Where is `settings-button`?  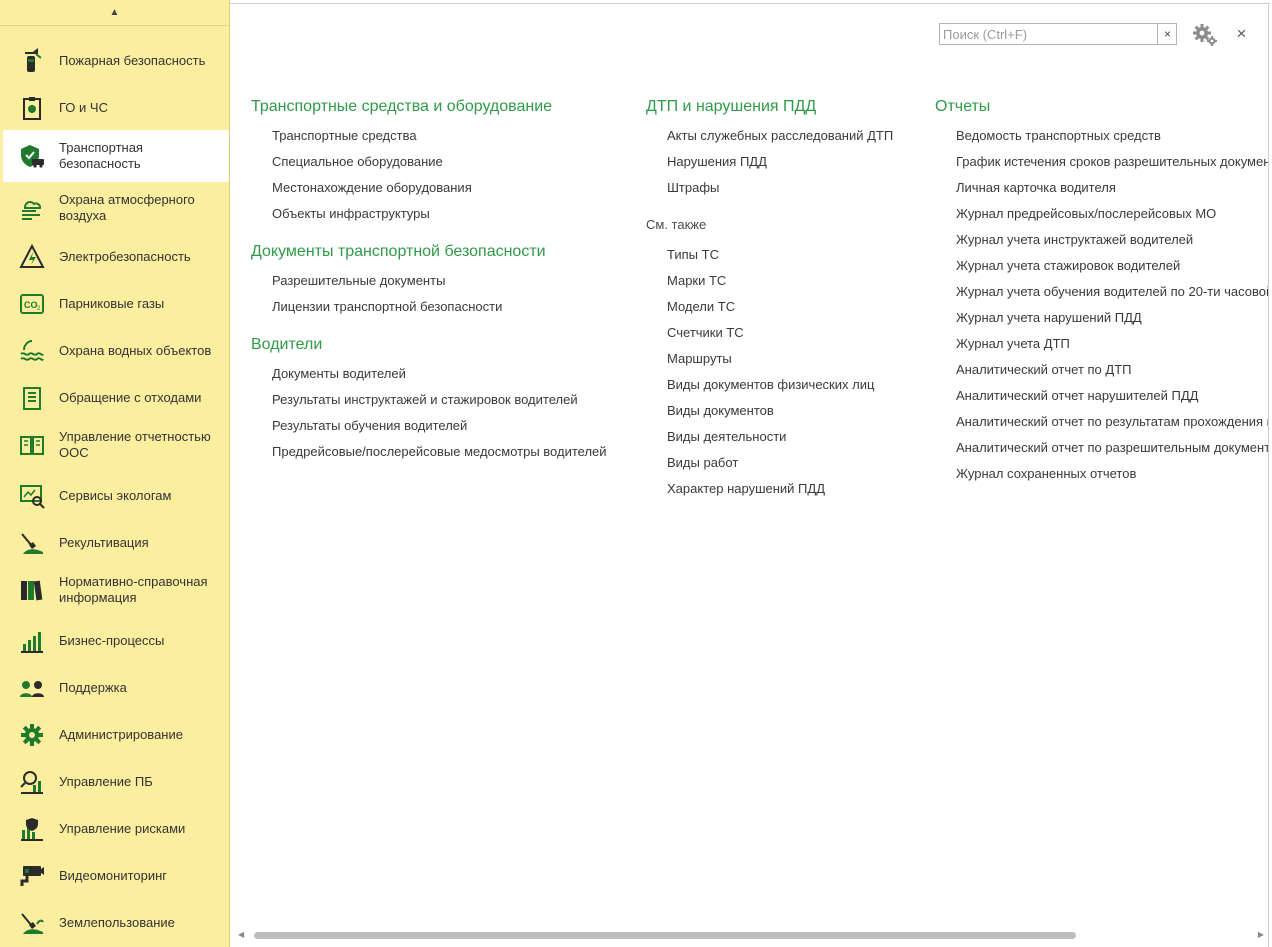
settings-button is located at coordinates (1205, 35).